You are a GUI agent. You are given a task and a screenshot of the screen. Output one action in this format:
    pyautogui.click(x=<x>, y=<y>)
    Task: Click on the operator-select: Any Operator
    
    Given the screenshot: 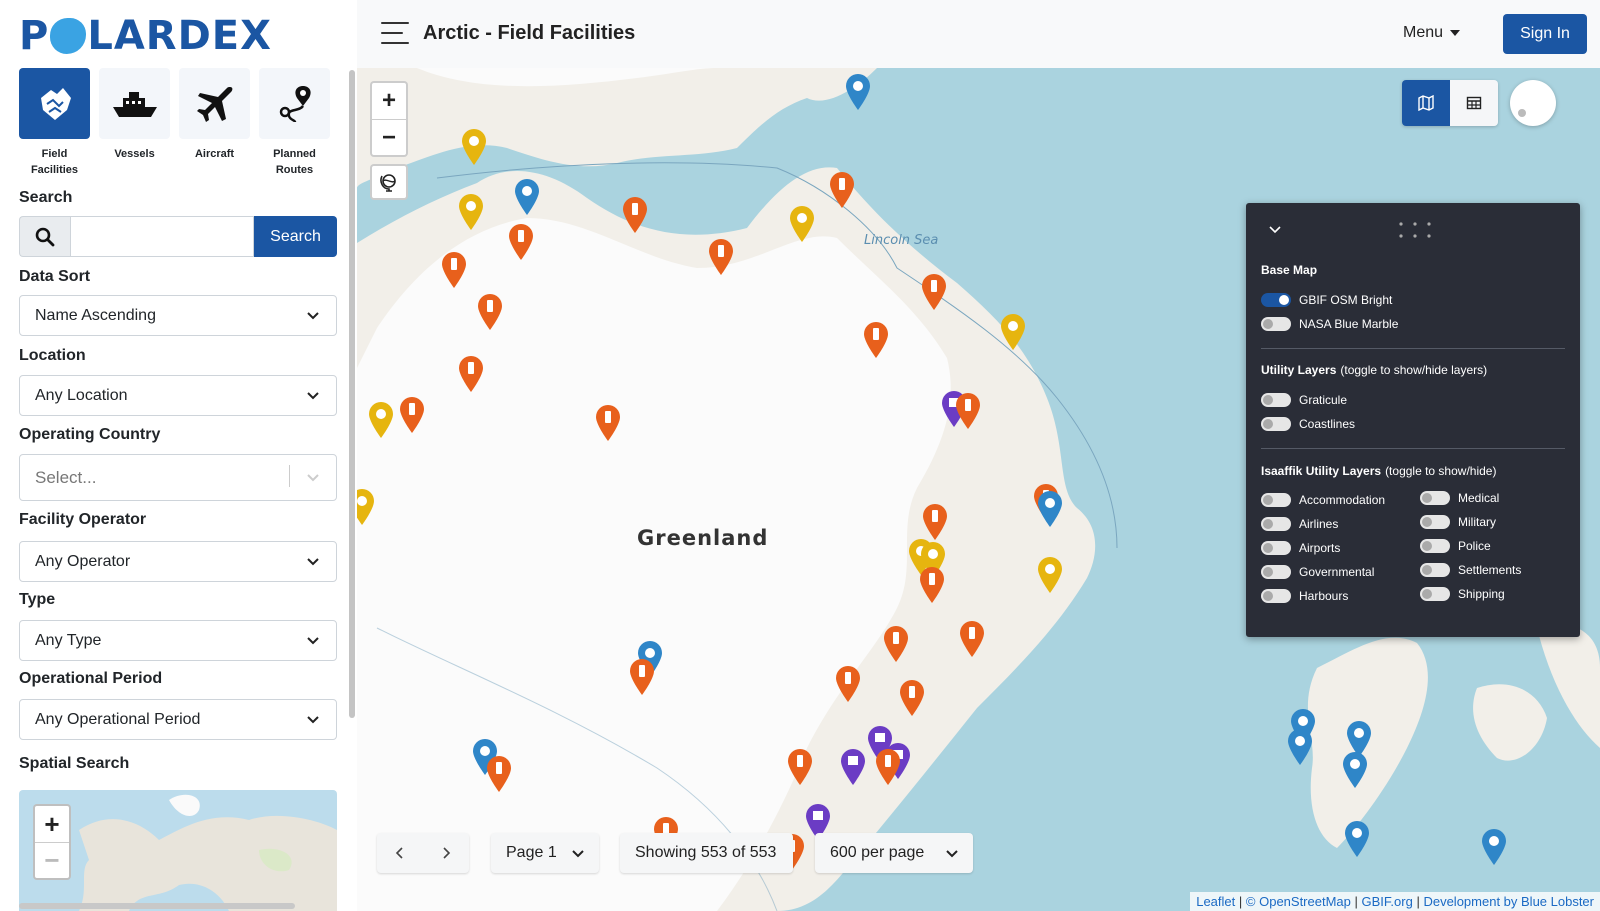 What is the action you would take?
    pyautogui.click(x=178, y=561)
    